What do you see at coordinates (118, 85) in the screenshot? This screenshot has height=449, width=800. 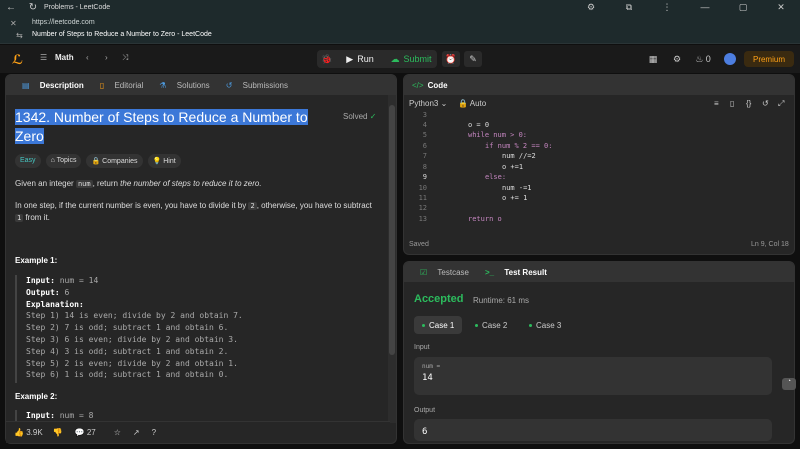 I see `tab-editorial: ▯ Editorial` at bounding box center [118, 85].